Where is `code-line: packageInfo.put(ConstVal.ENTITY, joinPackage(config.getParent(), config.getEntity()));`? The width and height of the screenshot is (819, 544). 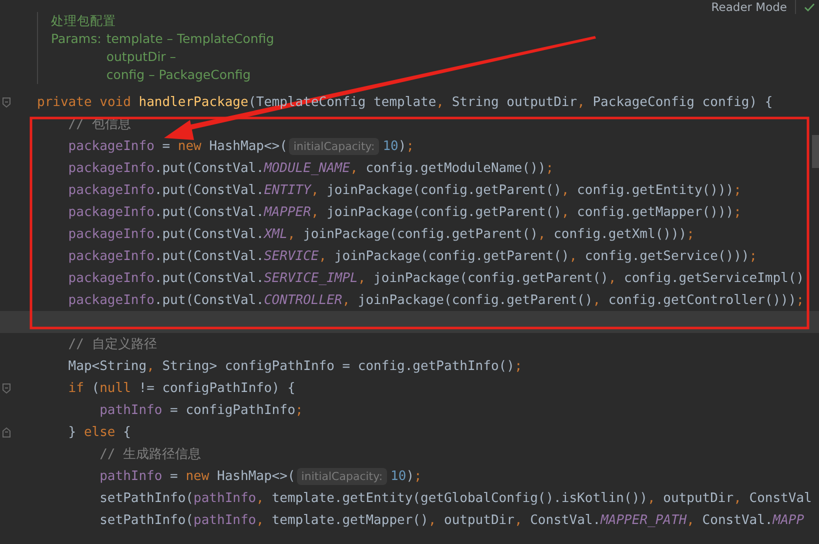
code-line: packageInfo.put(ConstVal.ENTITY, joinPackage(config.getParent(), config.getEntity())); is located at coordinates (405, 191).